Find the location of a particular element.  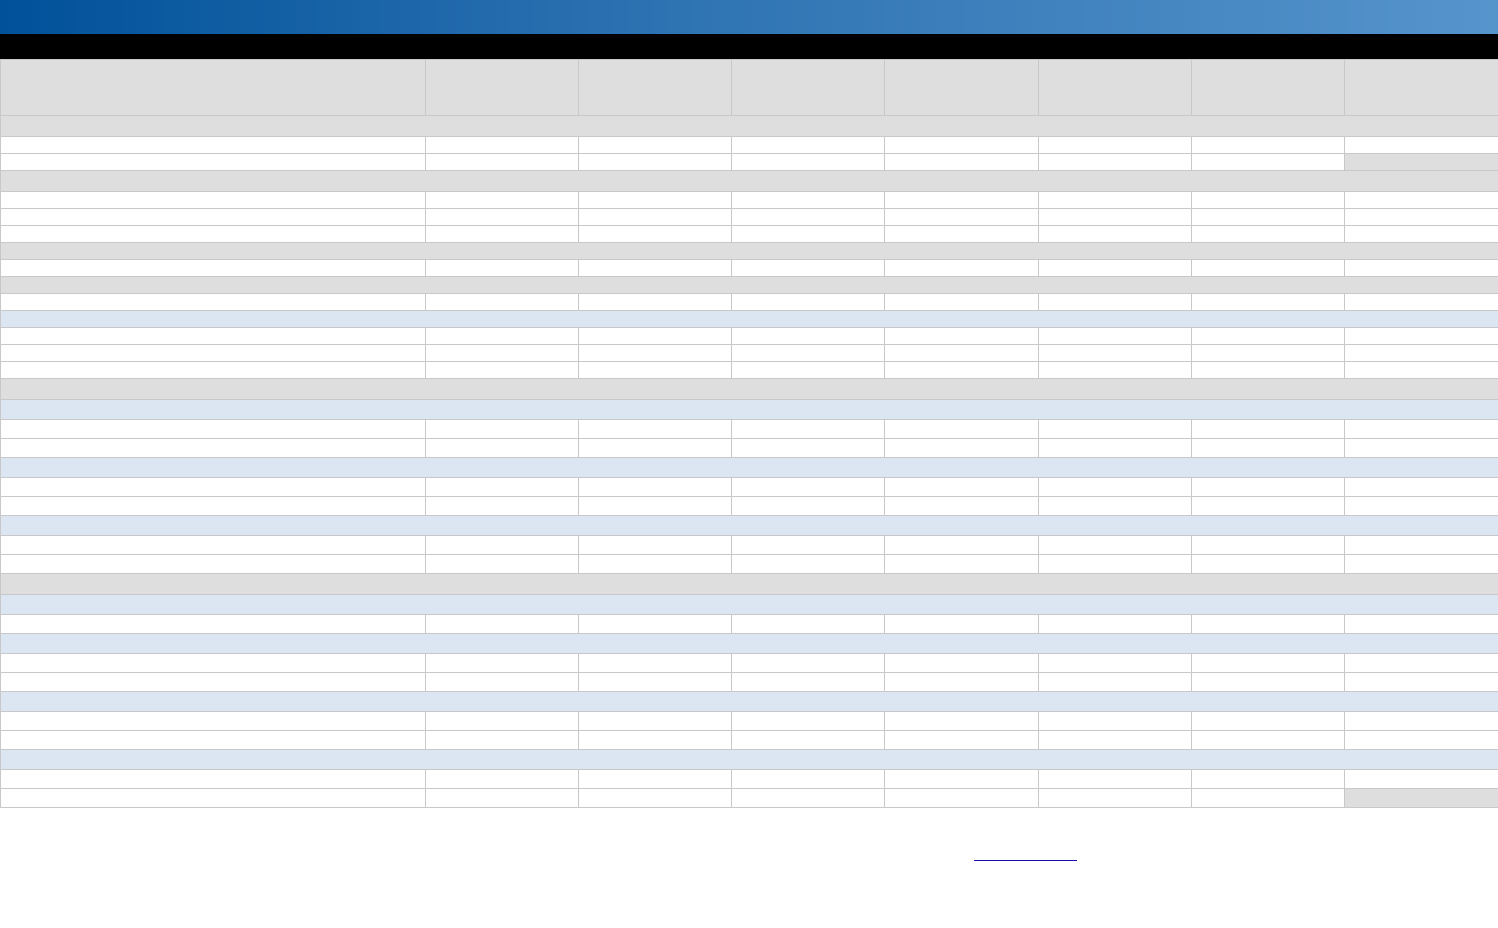

footer-link is located at coordinates (1025, 854).